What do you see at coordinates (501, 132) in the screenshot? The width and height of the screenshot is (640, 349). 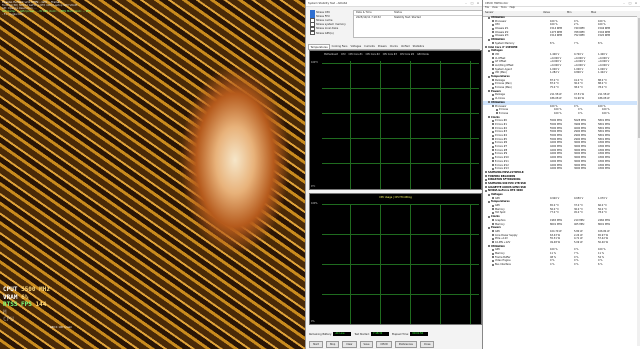 I see `sensor-name-text: P-Core #3` at bounding box center [501, 132].